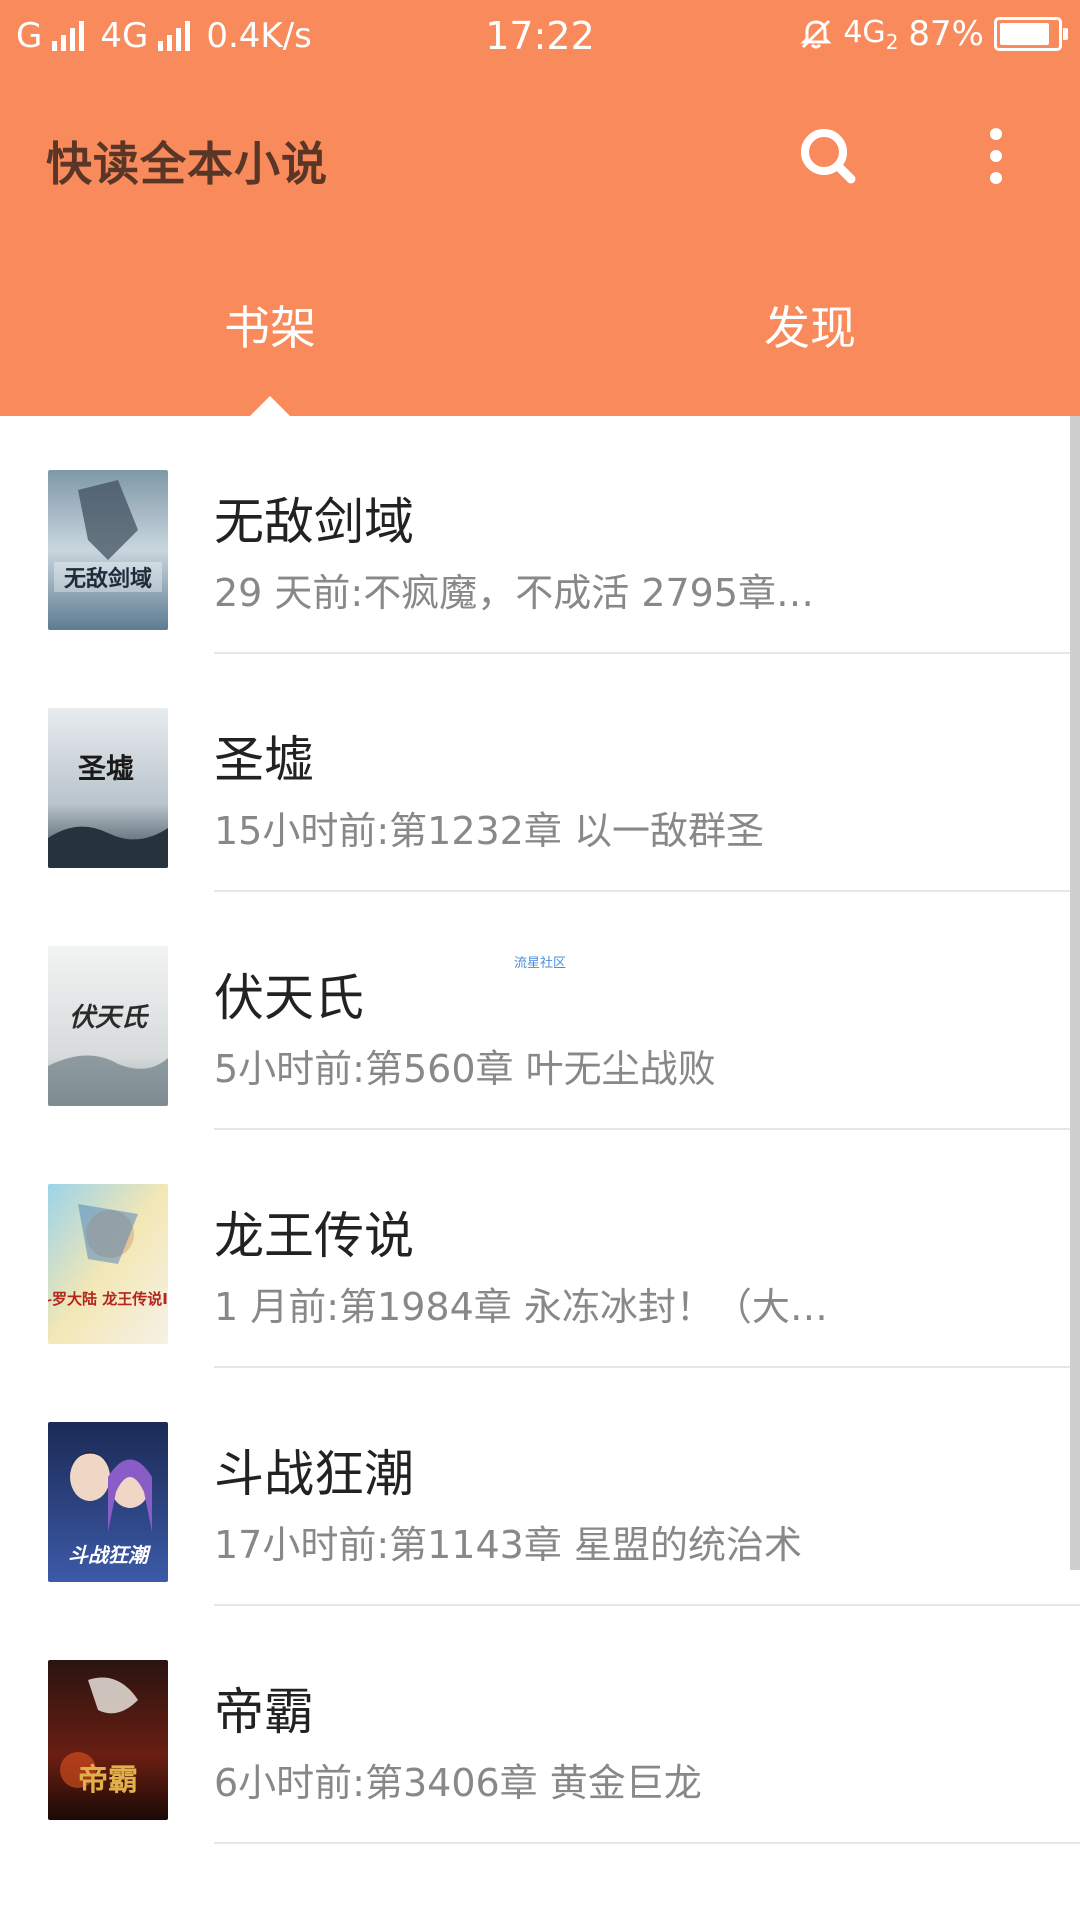 The image size is (1080, 1920). I want to click on book-cover: 伏天氏, so click(108, 1026).